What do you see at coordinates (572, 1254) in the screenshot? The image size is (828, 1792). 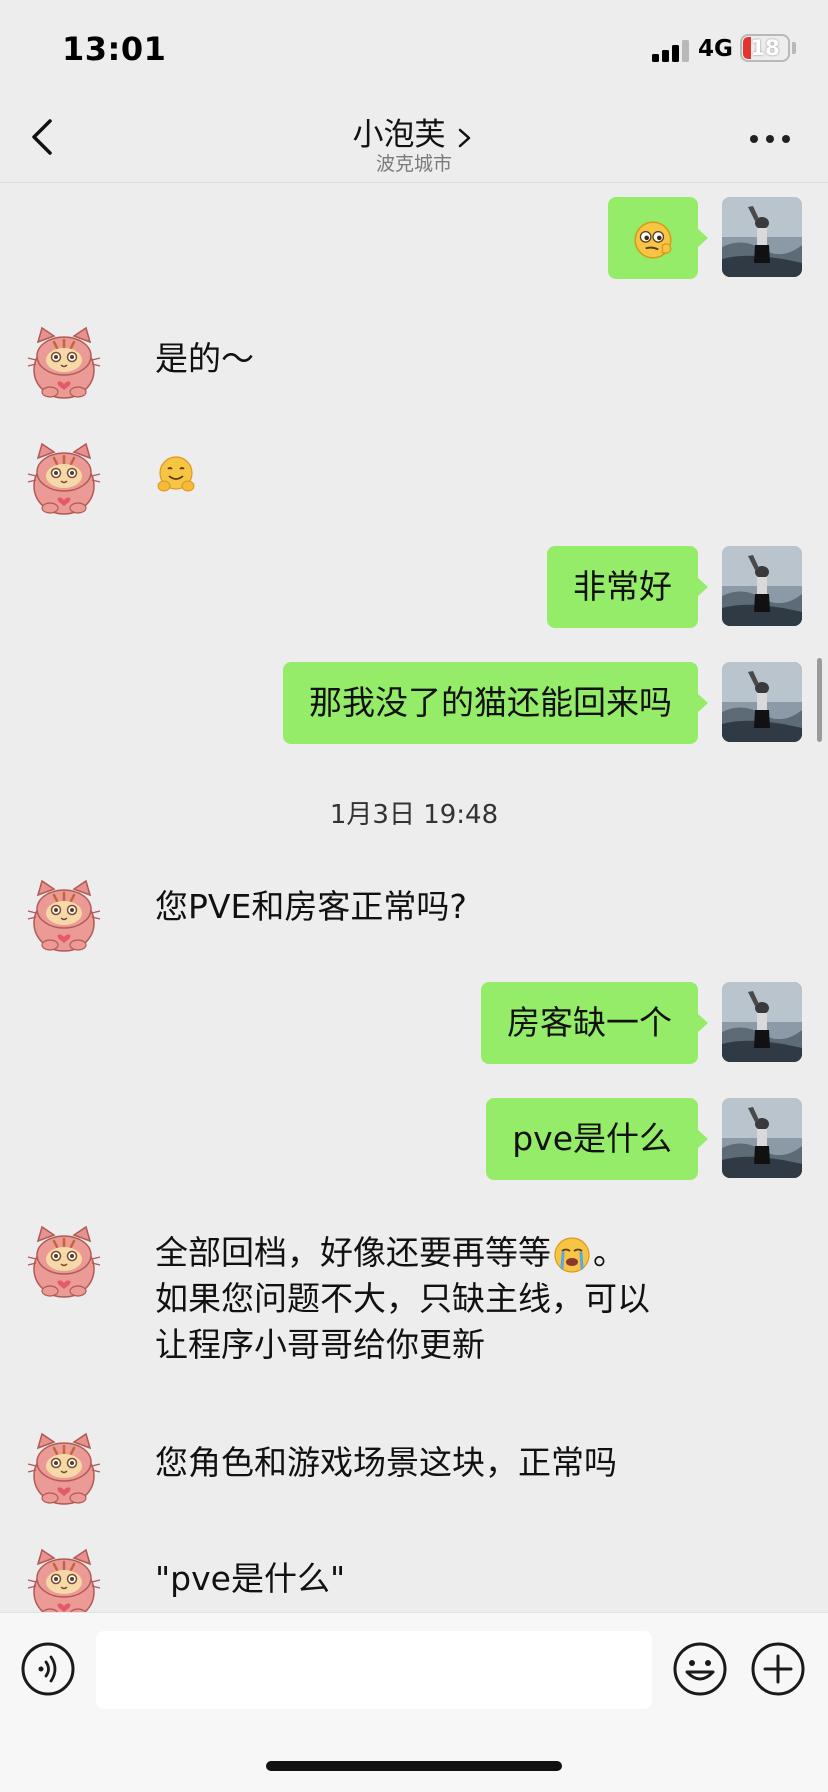 I see `crying-emoji-icon` at bounding box center [572, 1254].